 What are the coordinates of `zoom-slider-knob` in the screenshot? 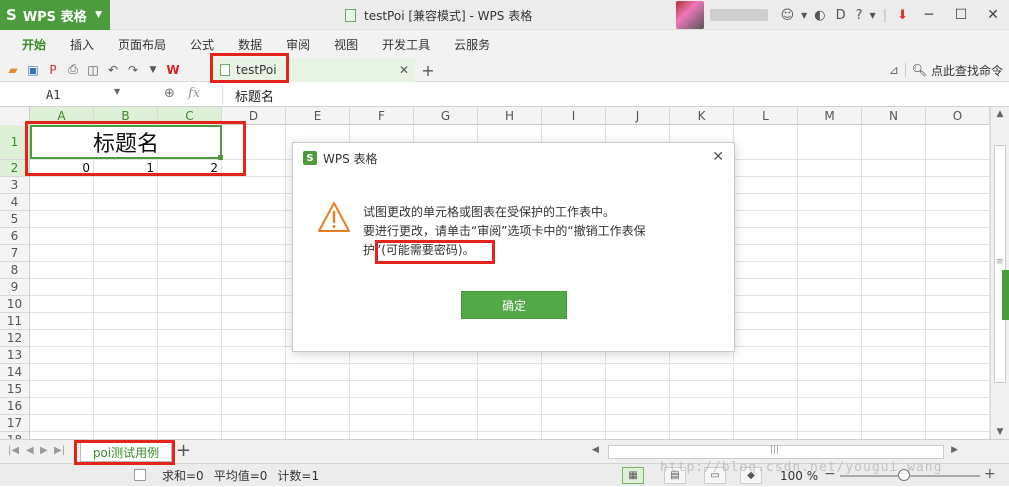 It's located at (904, 475).